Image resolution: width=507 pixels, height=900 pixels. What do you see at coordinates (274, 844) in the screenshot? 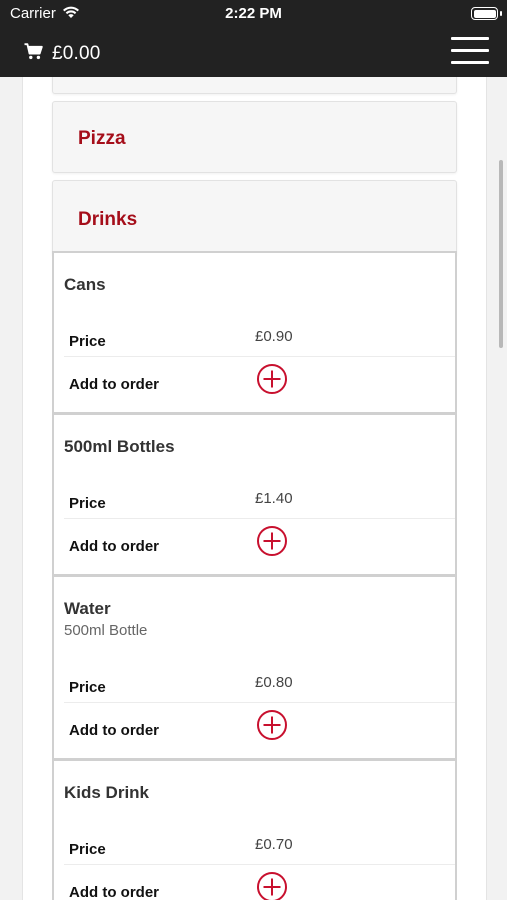
I see `item-price: £0.70` at bounding box center [274, 844].